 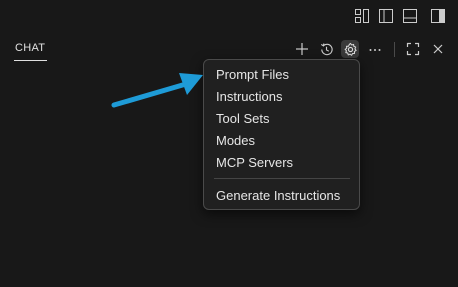 What do you see at coordinates (30, 48) in the screenshot?
I see `tab-chat: CHAT` at bounding box center [30, 48].